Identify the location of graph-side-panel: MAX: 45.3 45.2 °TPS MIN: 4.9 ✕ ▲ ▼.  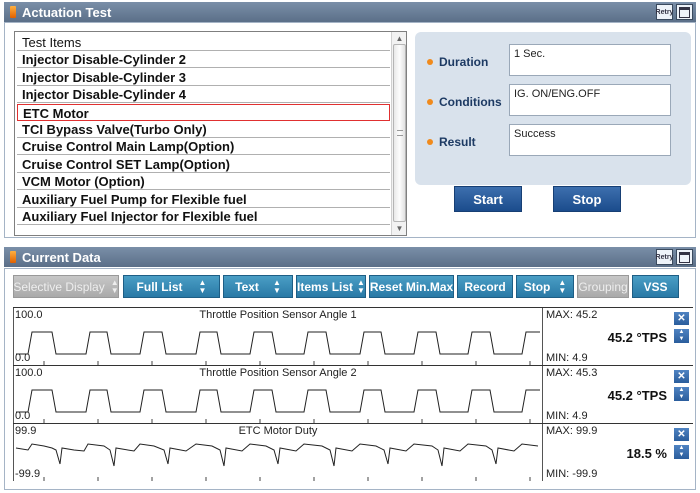
(617, 394).